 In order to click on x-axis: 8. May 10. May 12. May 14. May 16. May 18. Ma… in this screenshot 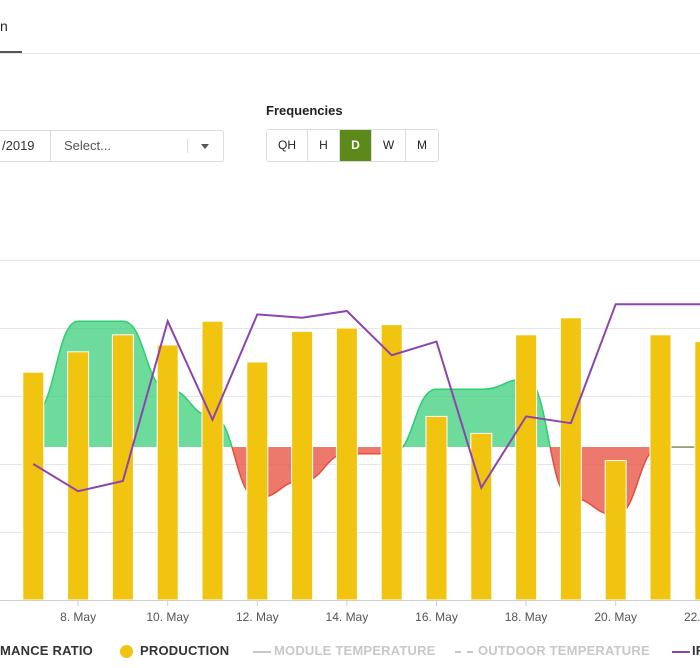, I will do `click(350, 612)`.